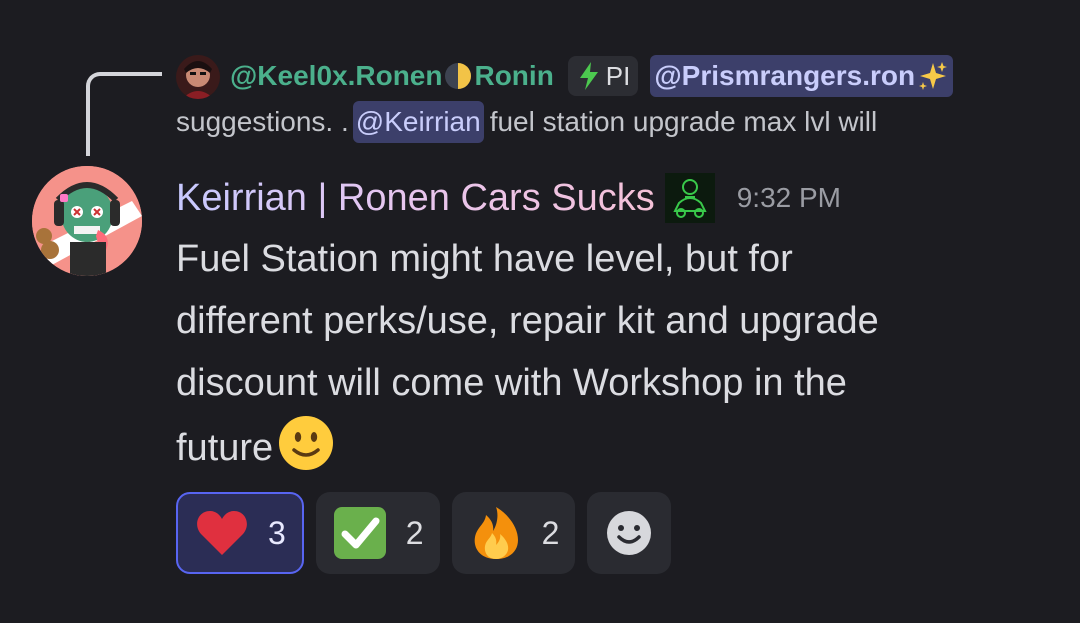 The width and height of the screenshot is (1080, 623). I want to click on message-header: Keirrian | Ronen Cars Sucks 9:32 PM, so click(508, 198).